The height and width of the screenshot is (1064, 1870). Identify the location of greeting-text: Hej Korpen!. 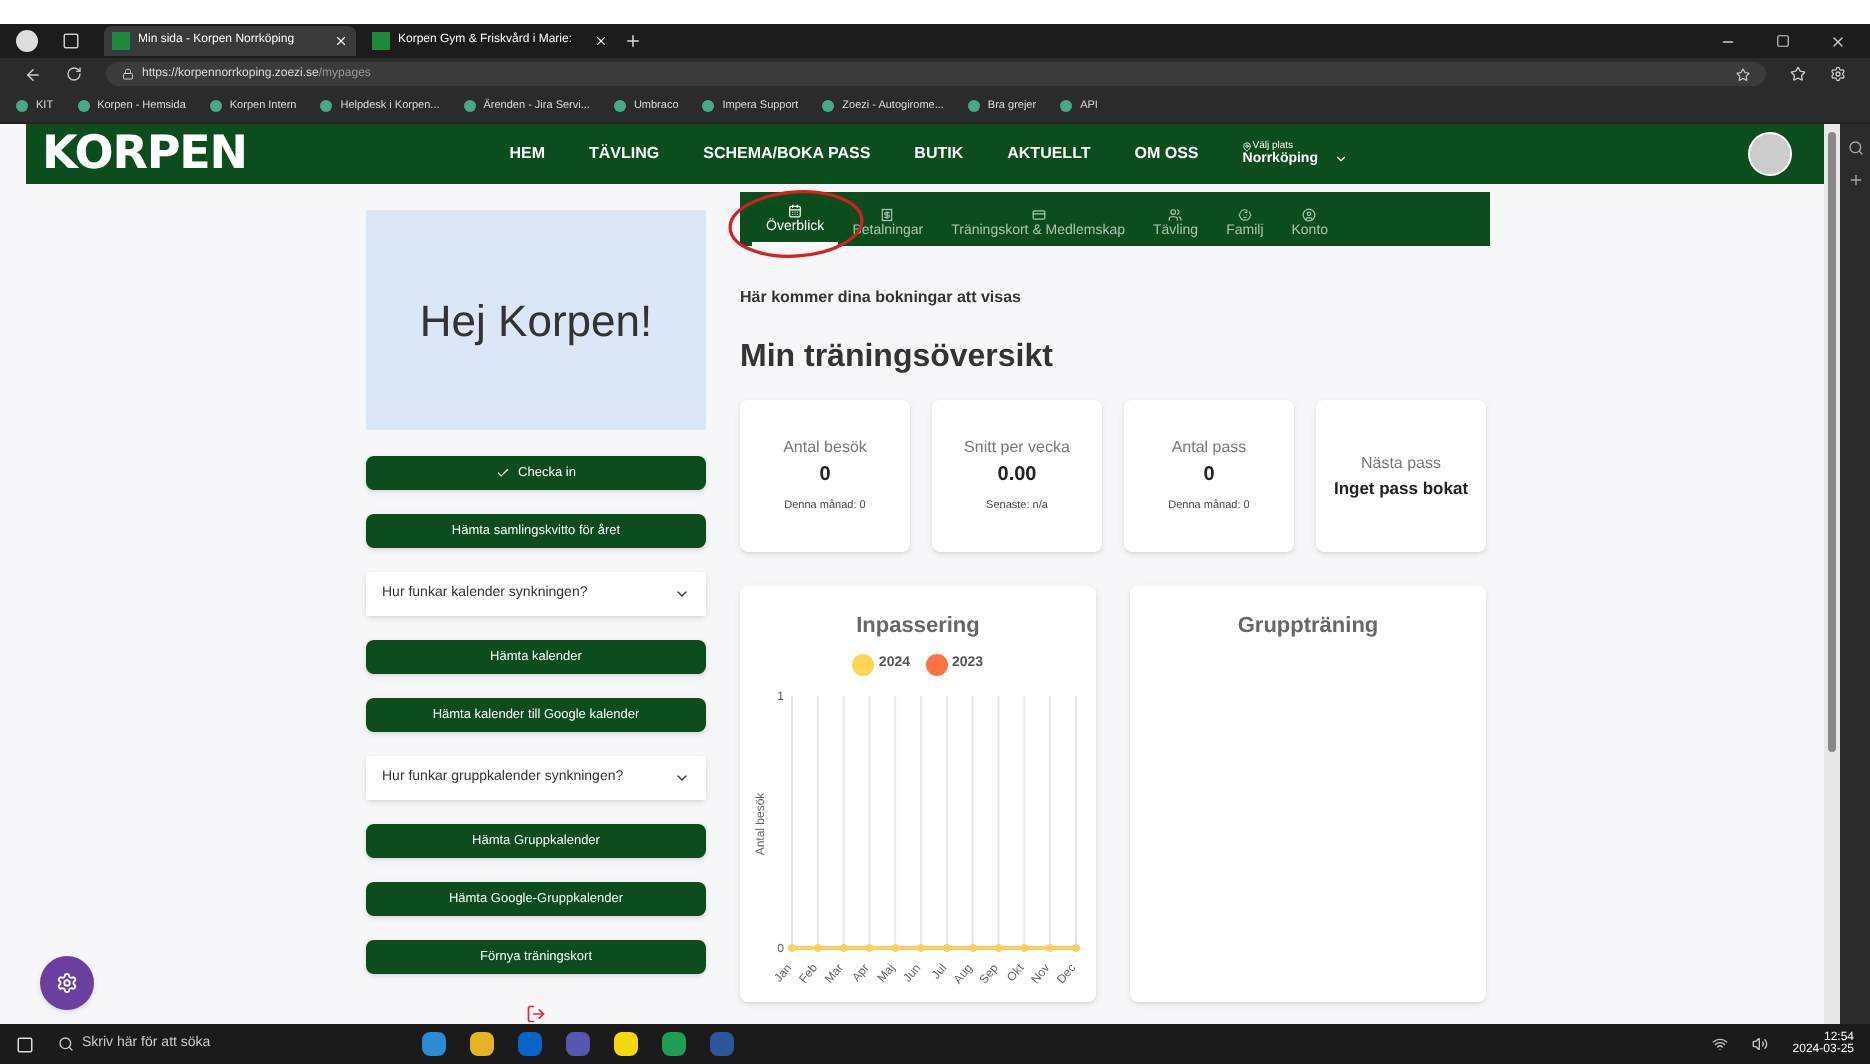
(536, 321).